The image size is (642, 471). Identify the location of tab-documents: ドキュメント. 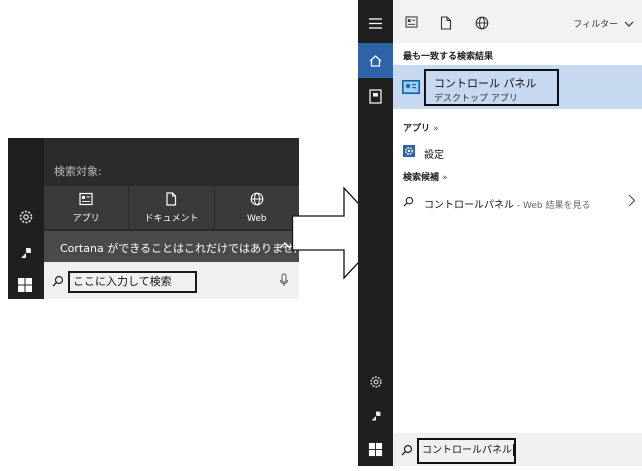
(172, 207).